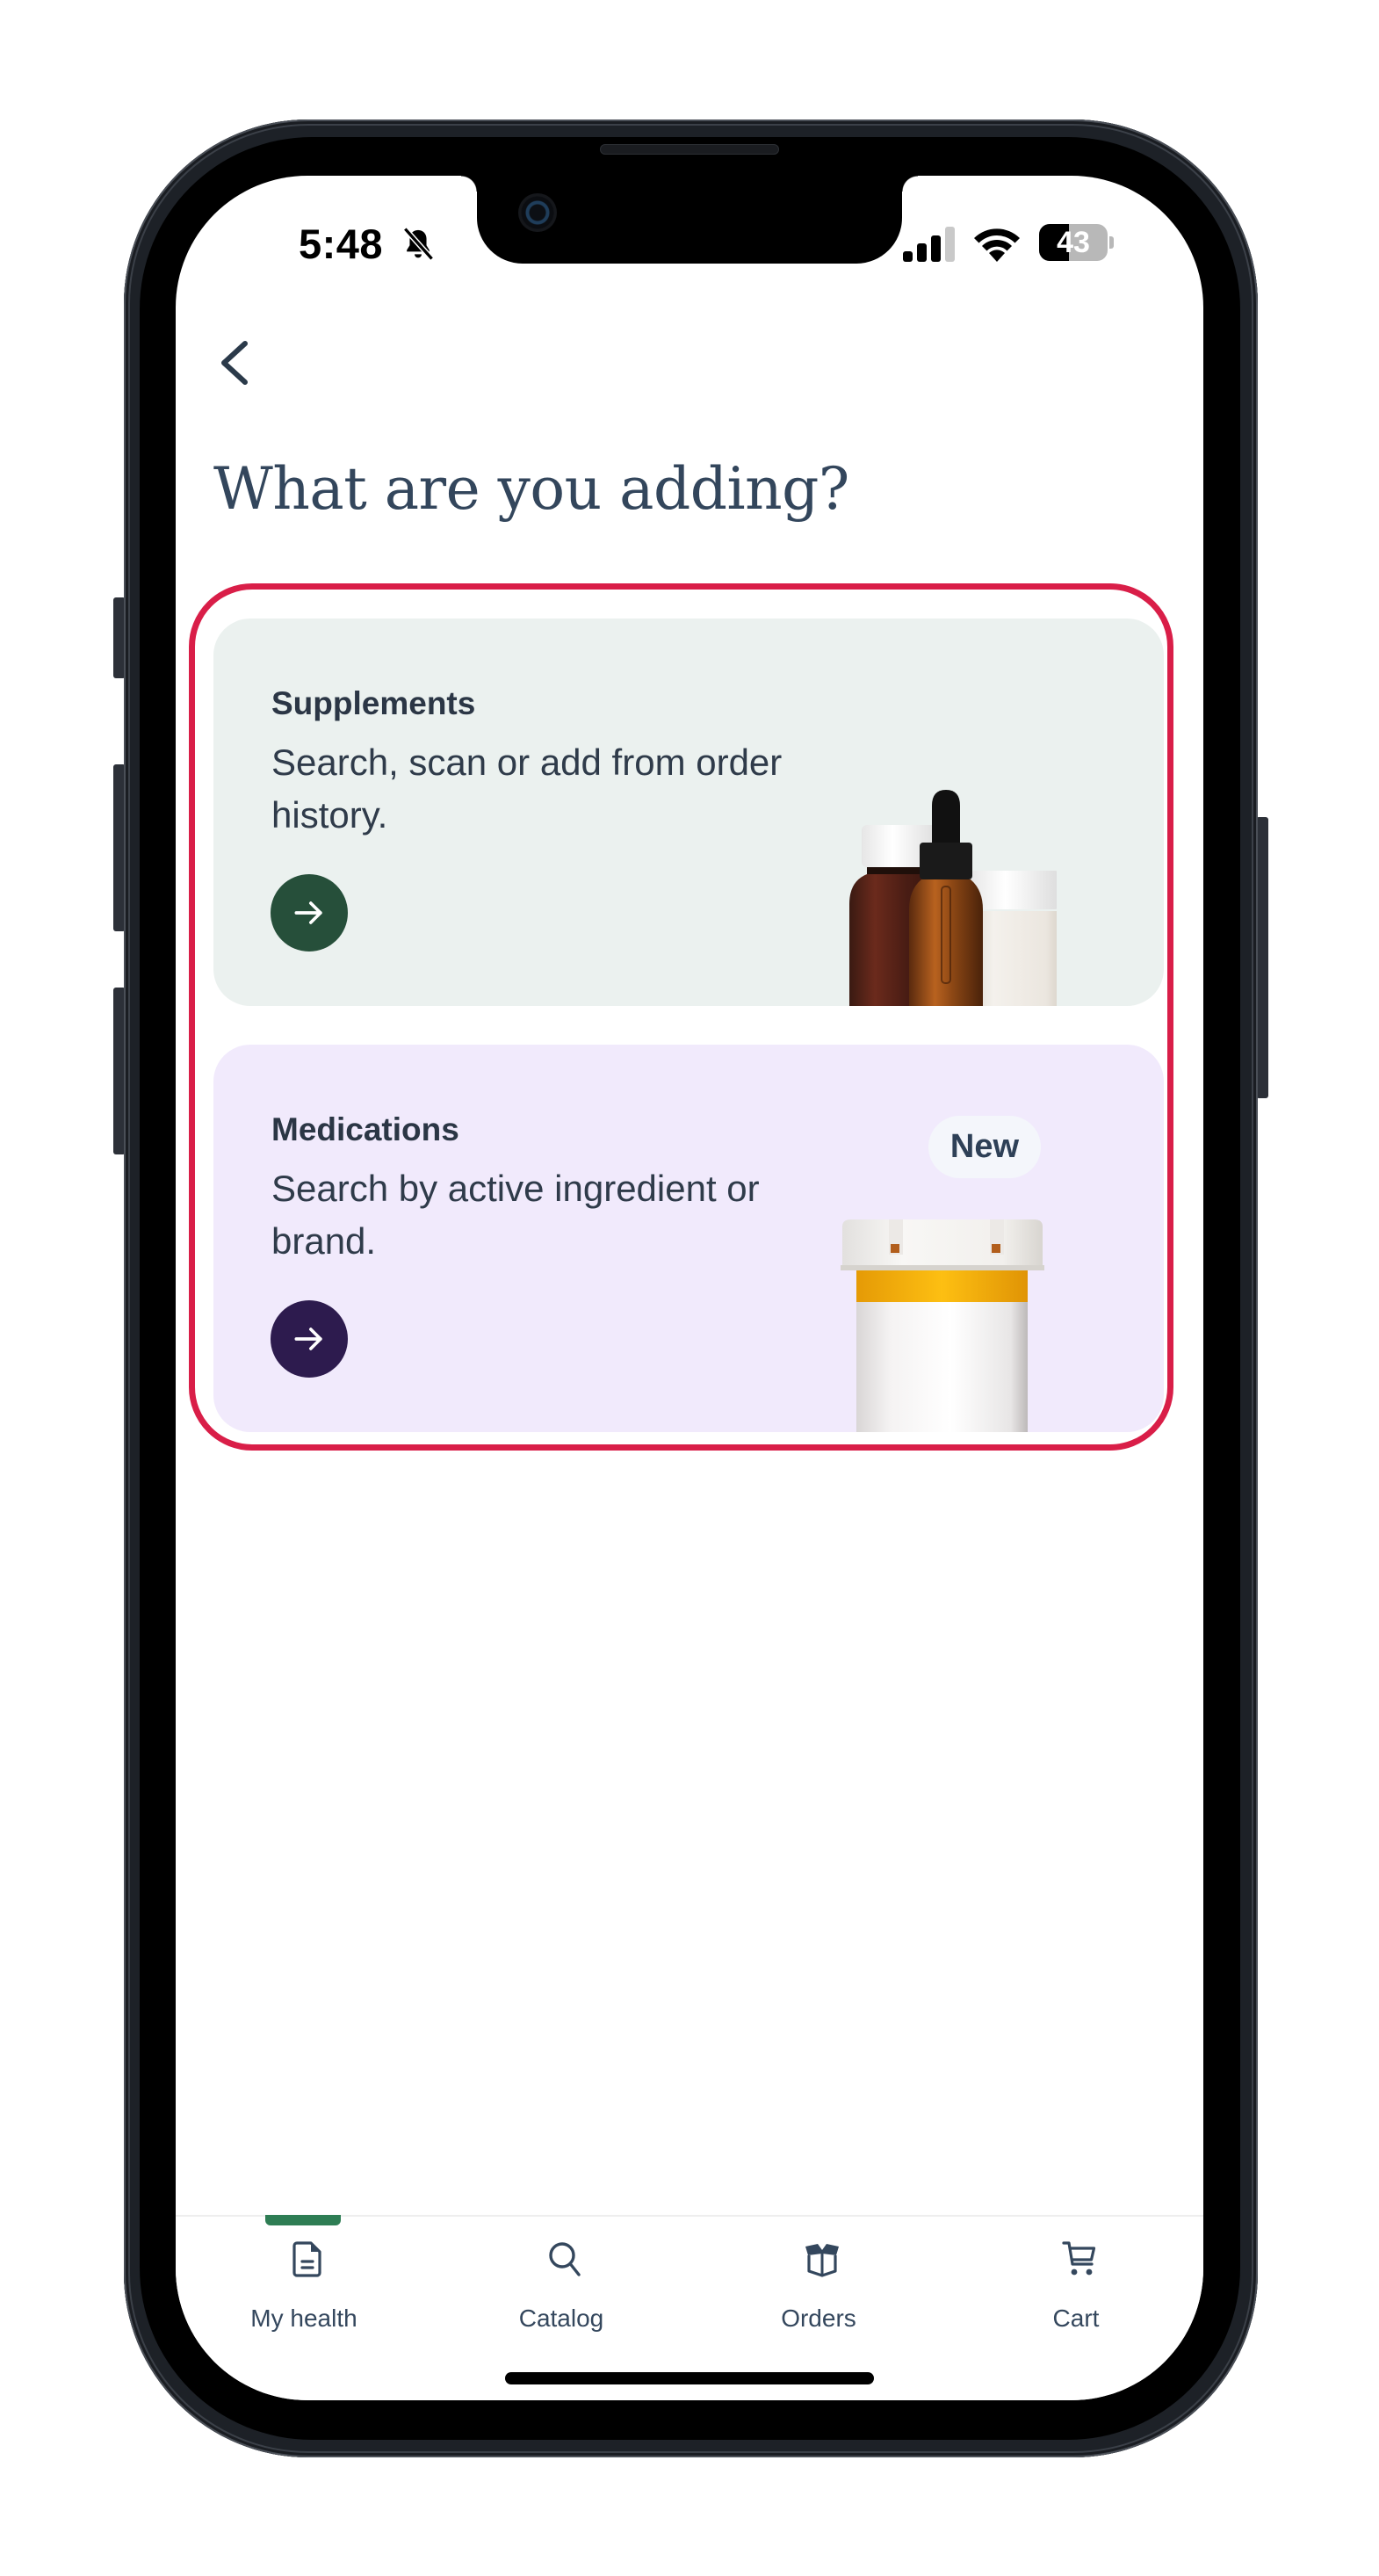 This screenshot has width=1379, height=2576. I want to click on medications-arrow-button, so click(309, 1339).